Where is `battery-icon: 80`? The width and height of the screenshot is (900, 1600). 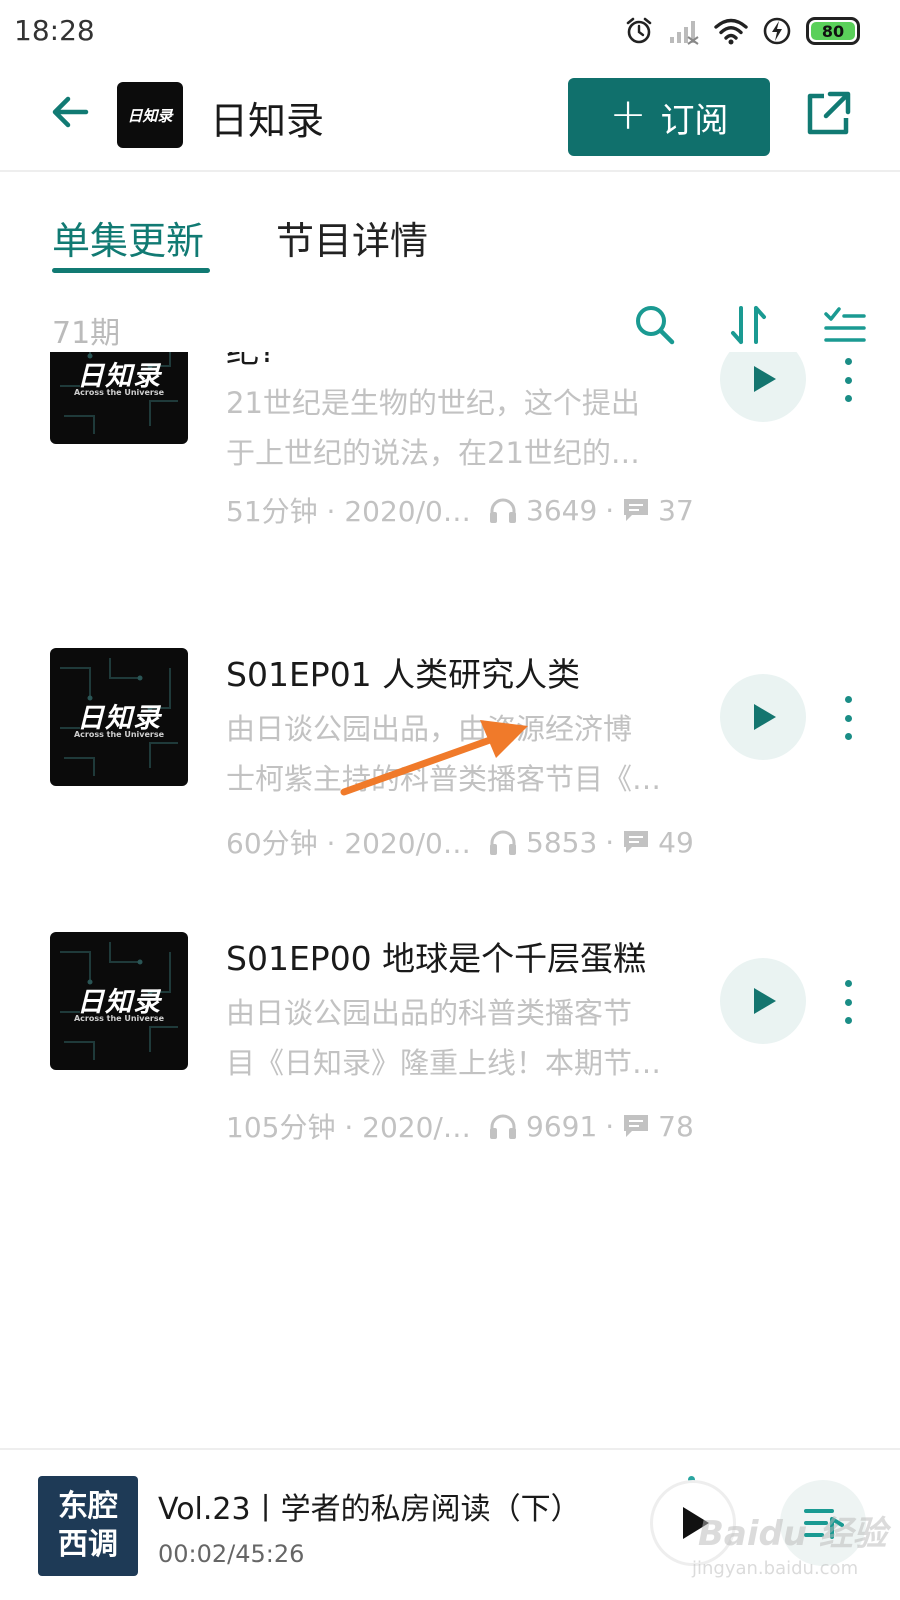
battery-icon: 80 is located at coordinates (833, 31).